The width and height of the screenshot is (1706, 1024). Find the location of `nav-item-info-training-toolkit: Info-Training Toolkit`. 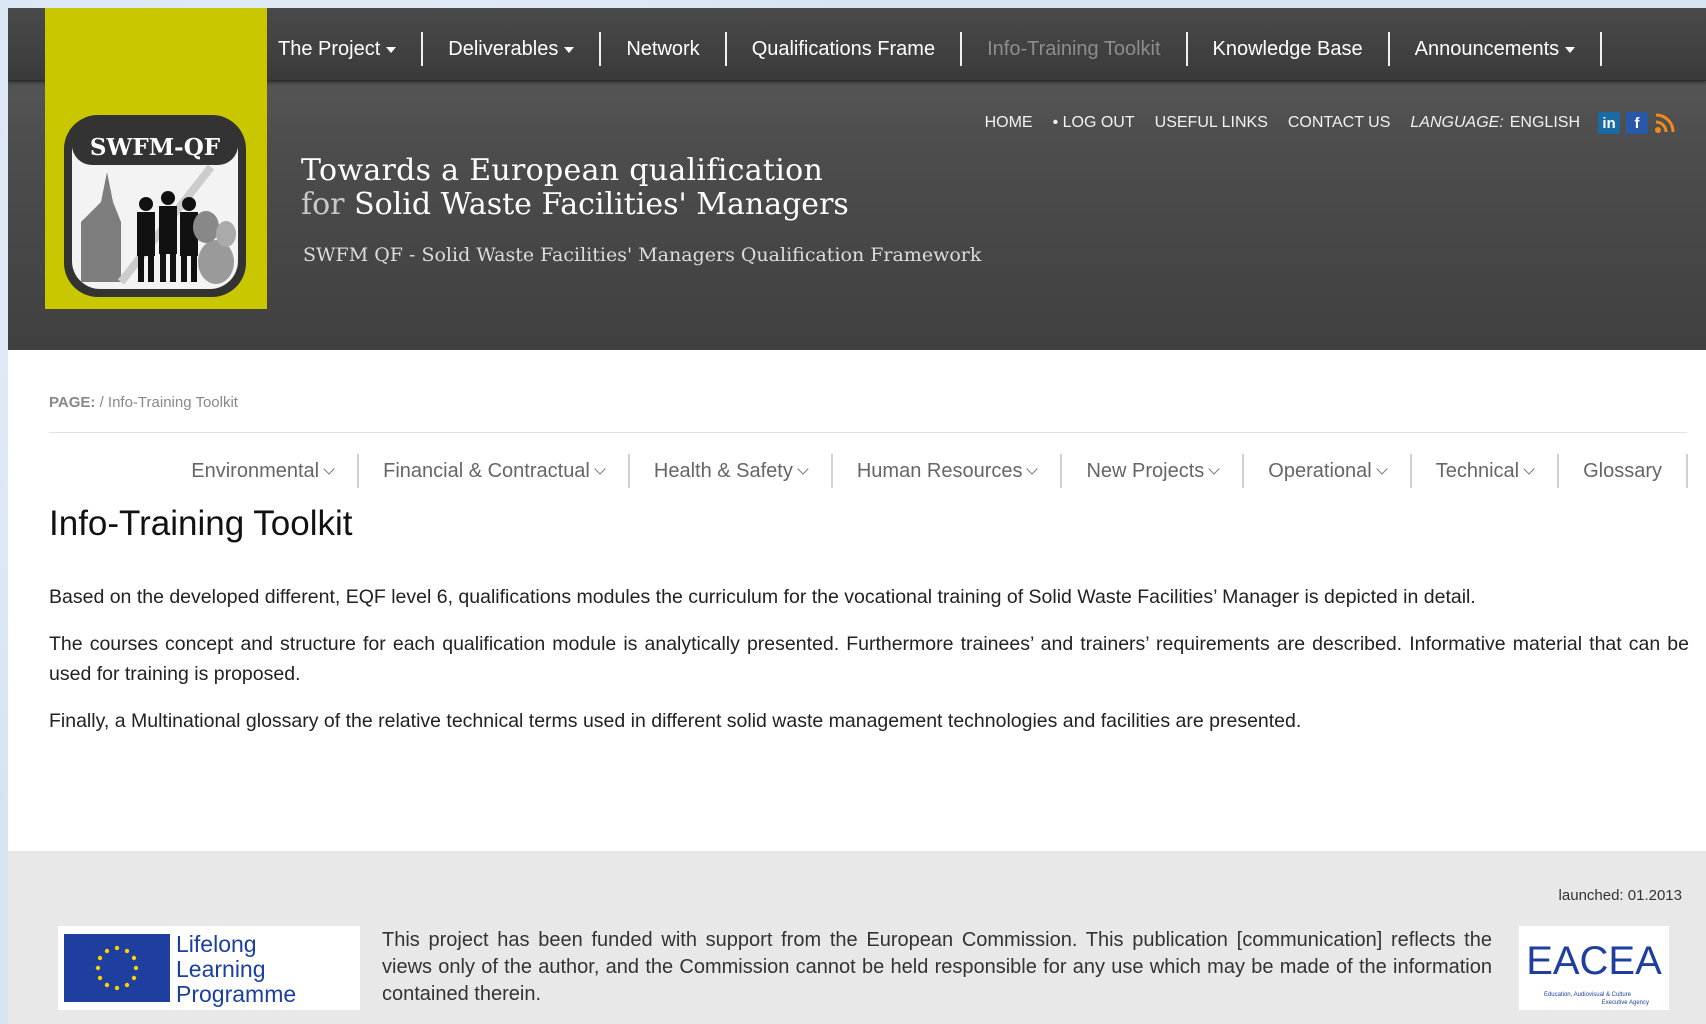

nav-item-info-training-toolkit: Info-Training Toolkit is located at coordinates (1075, 49).